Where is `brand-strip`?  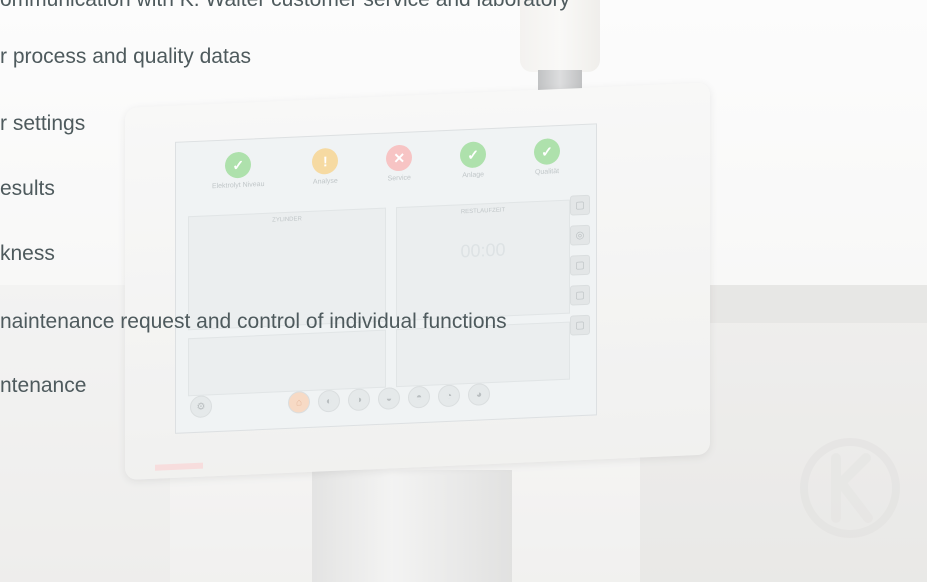 brand-strip is located at coordinates (179, 466).